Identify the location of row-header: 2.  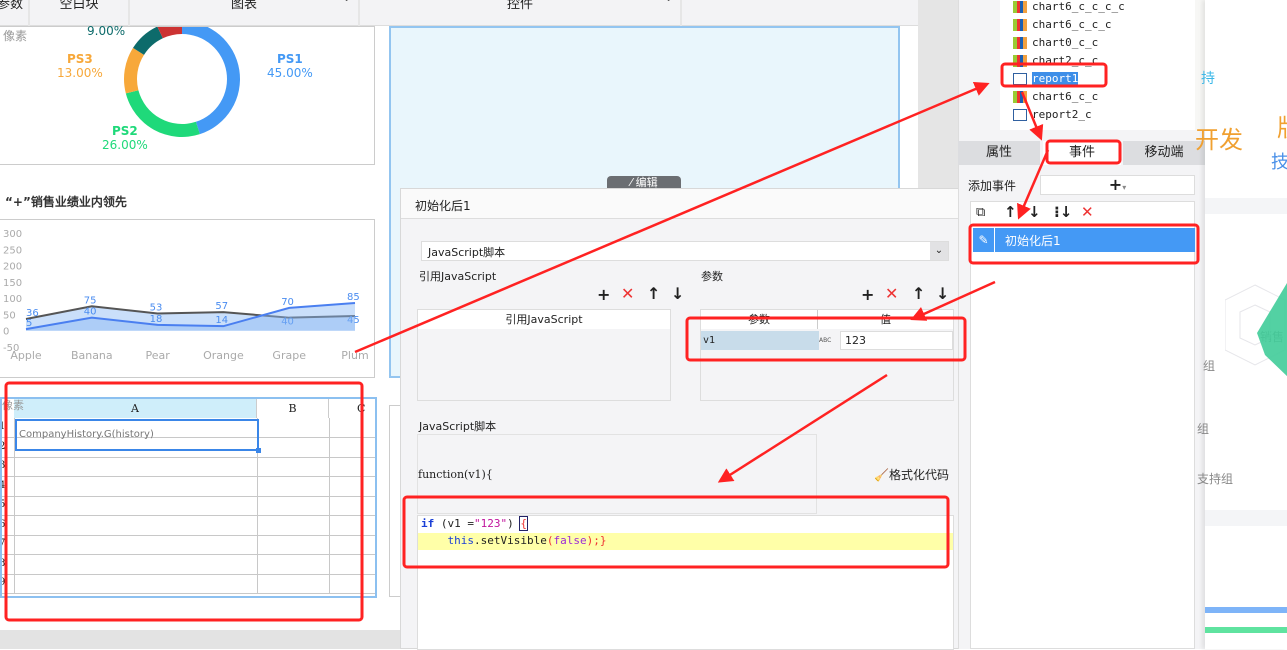
(3, 446).